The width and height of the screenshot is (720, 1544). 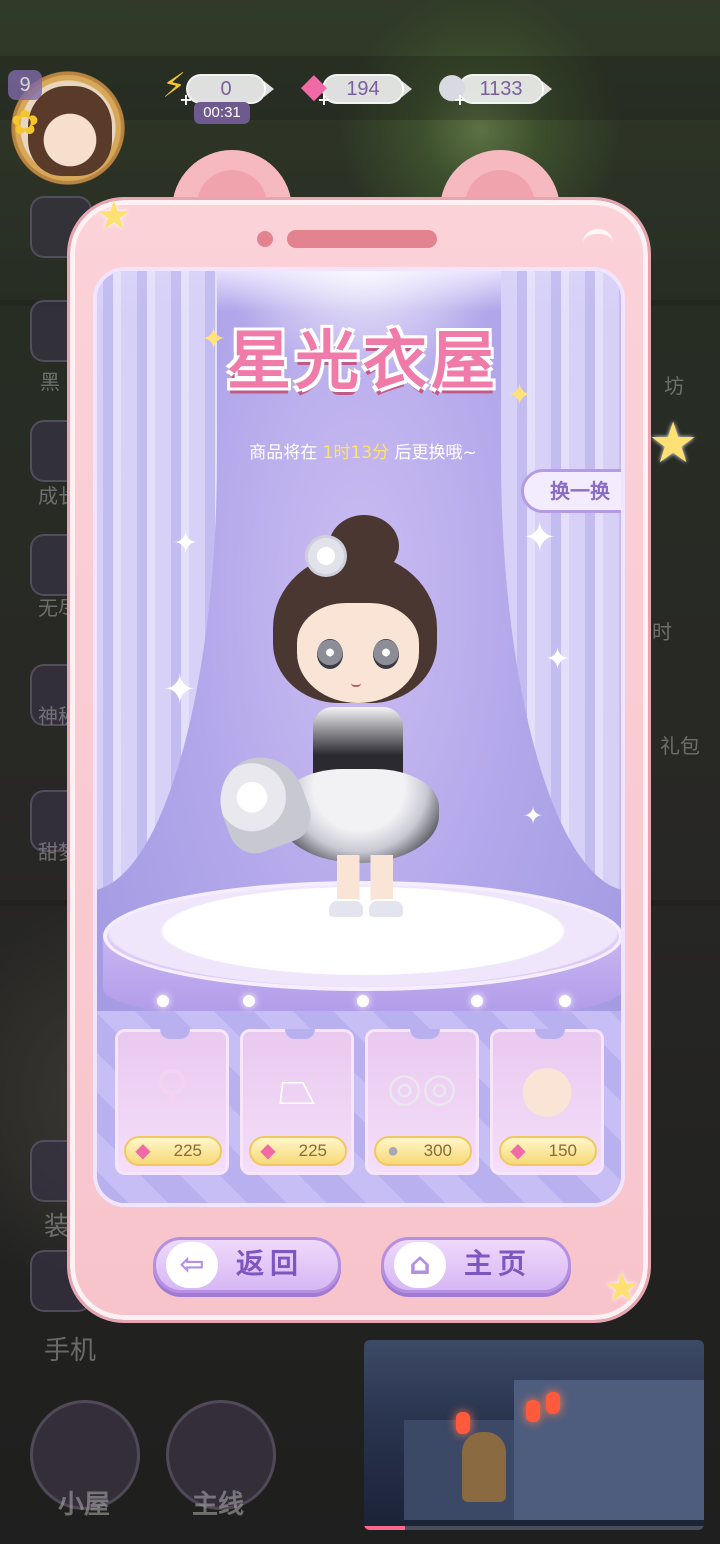 I want to click on price-value: 300, so click(x=437, y=1150).